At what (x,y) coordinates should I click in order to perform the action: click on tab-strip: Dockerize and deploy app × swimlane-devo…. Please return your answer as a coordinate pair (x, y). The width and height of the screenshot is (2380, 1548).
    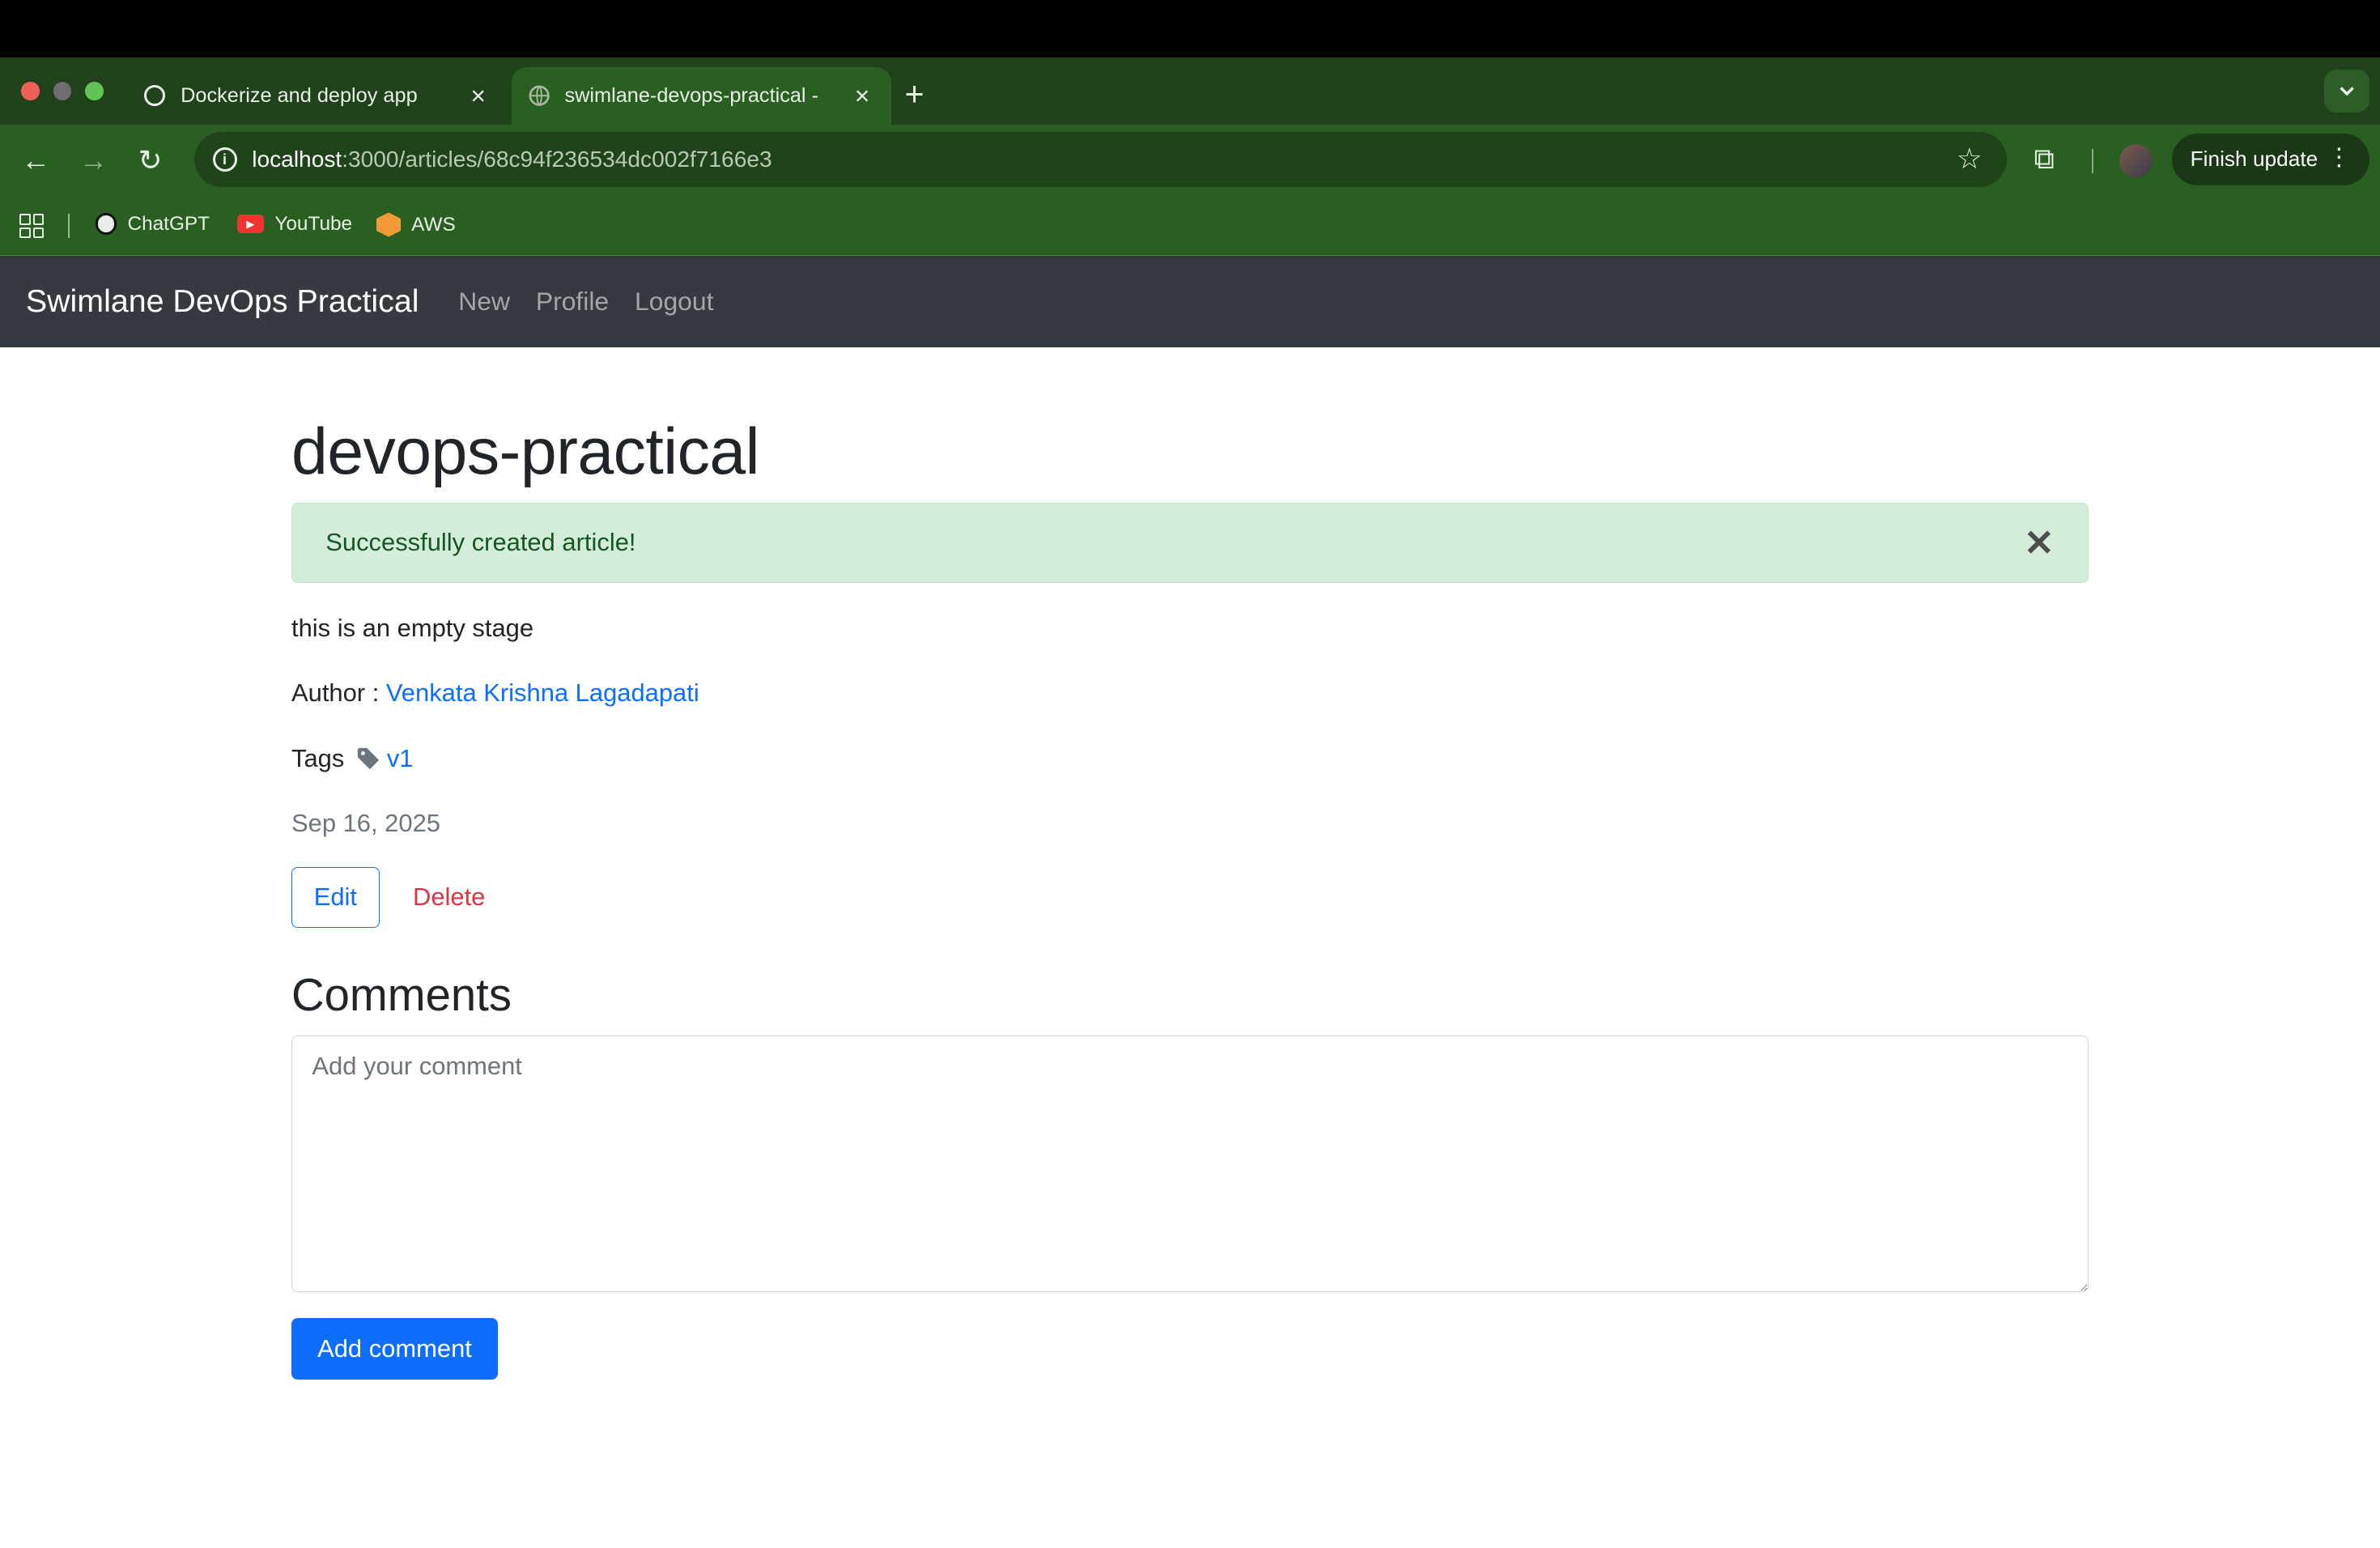
    Looking at the image, I should click on (1190, 91).